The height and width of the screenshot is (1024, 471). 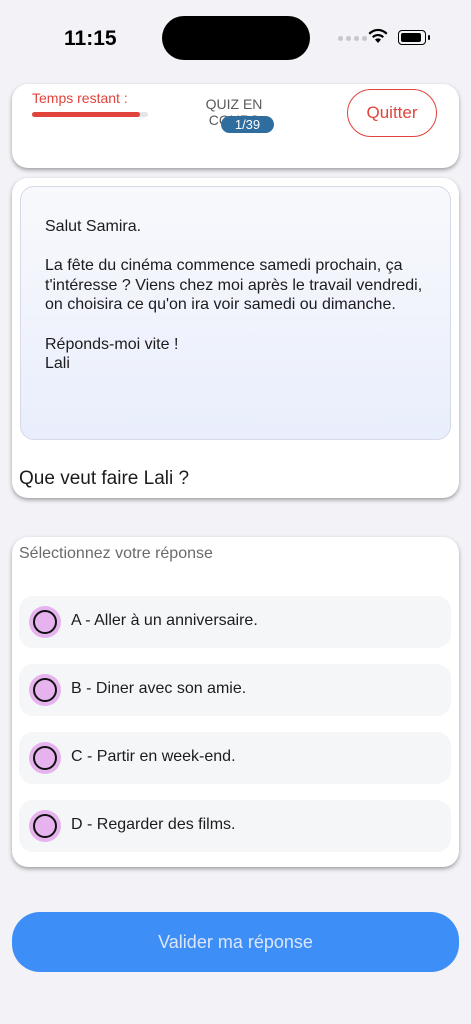 I want to click on answer-option-a: A - Aller à un anniversaire., so click(x=235, y=622).